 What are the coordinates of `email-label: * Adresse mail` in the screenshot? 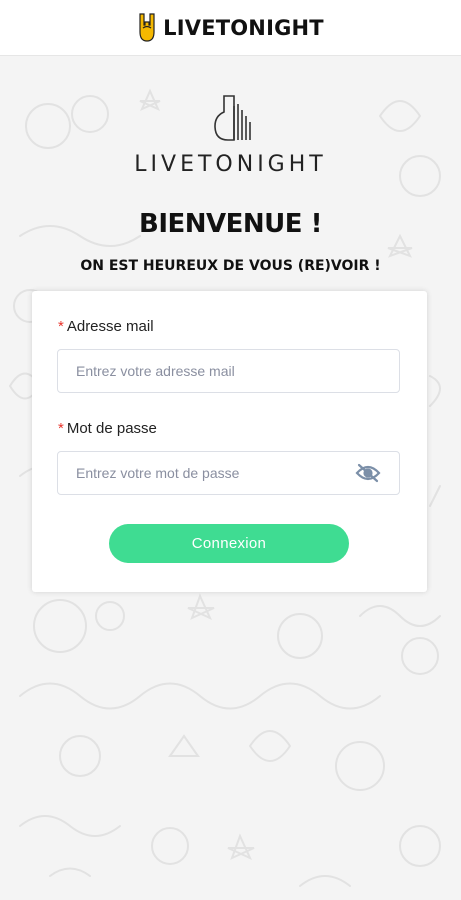 It's located at (106, 326).